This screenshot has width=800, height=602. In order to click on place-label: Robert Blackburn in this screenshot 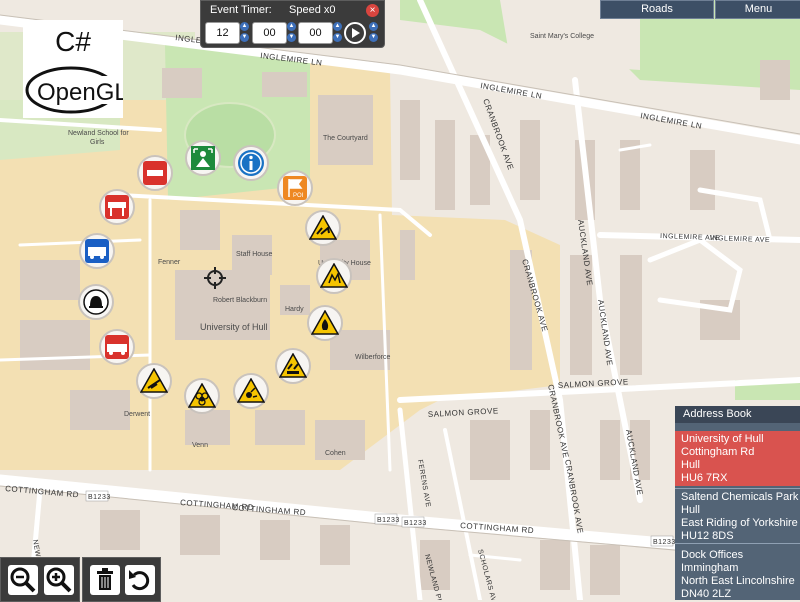, I will do `click(240, 300)`.